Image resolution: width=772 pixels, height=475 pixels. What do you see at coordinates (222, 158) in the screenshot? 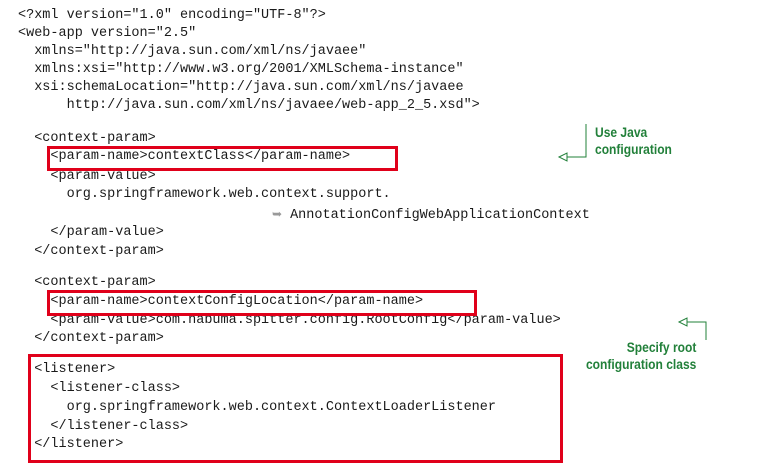
I see `highlight-box-context-class` at bounding box center [222, 158].